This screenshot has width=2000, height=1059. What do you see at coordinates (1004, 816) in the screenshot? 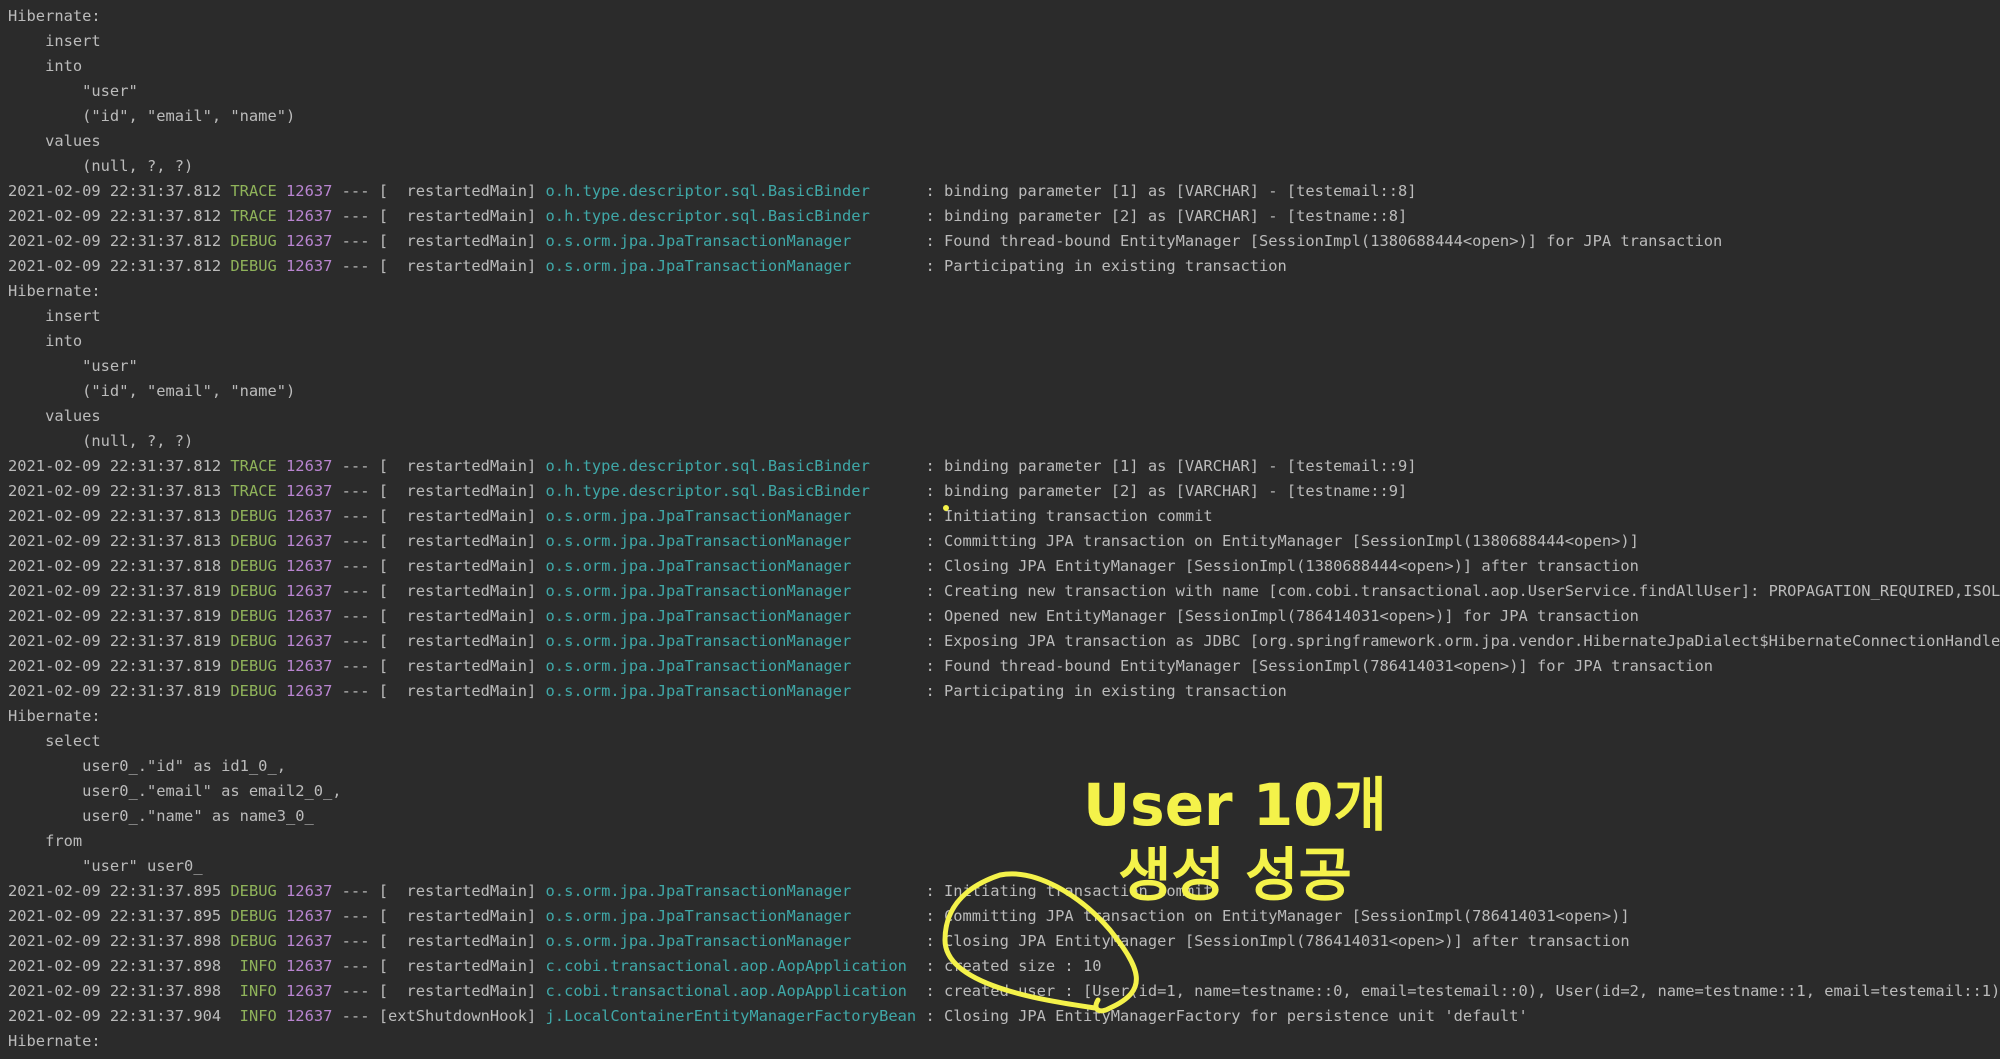
I see `sql-line: user0_."name" as name3_0_` at bounding box center [1004, 816].